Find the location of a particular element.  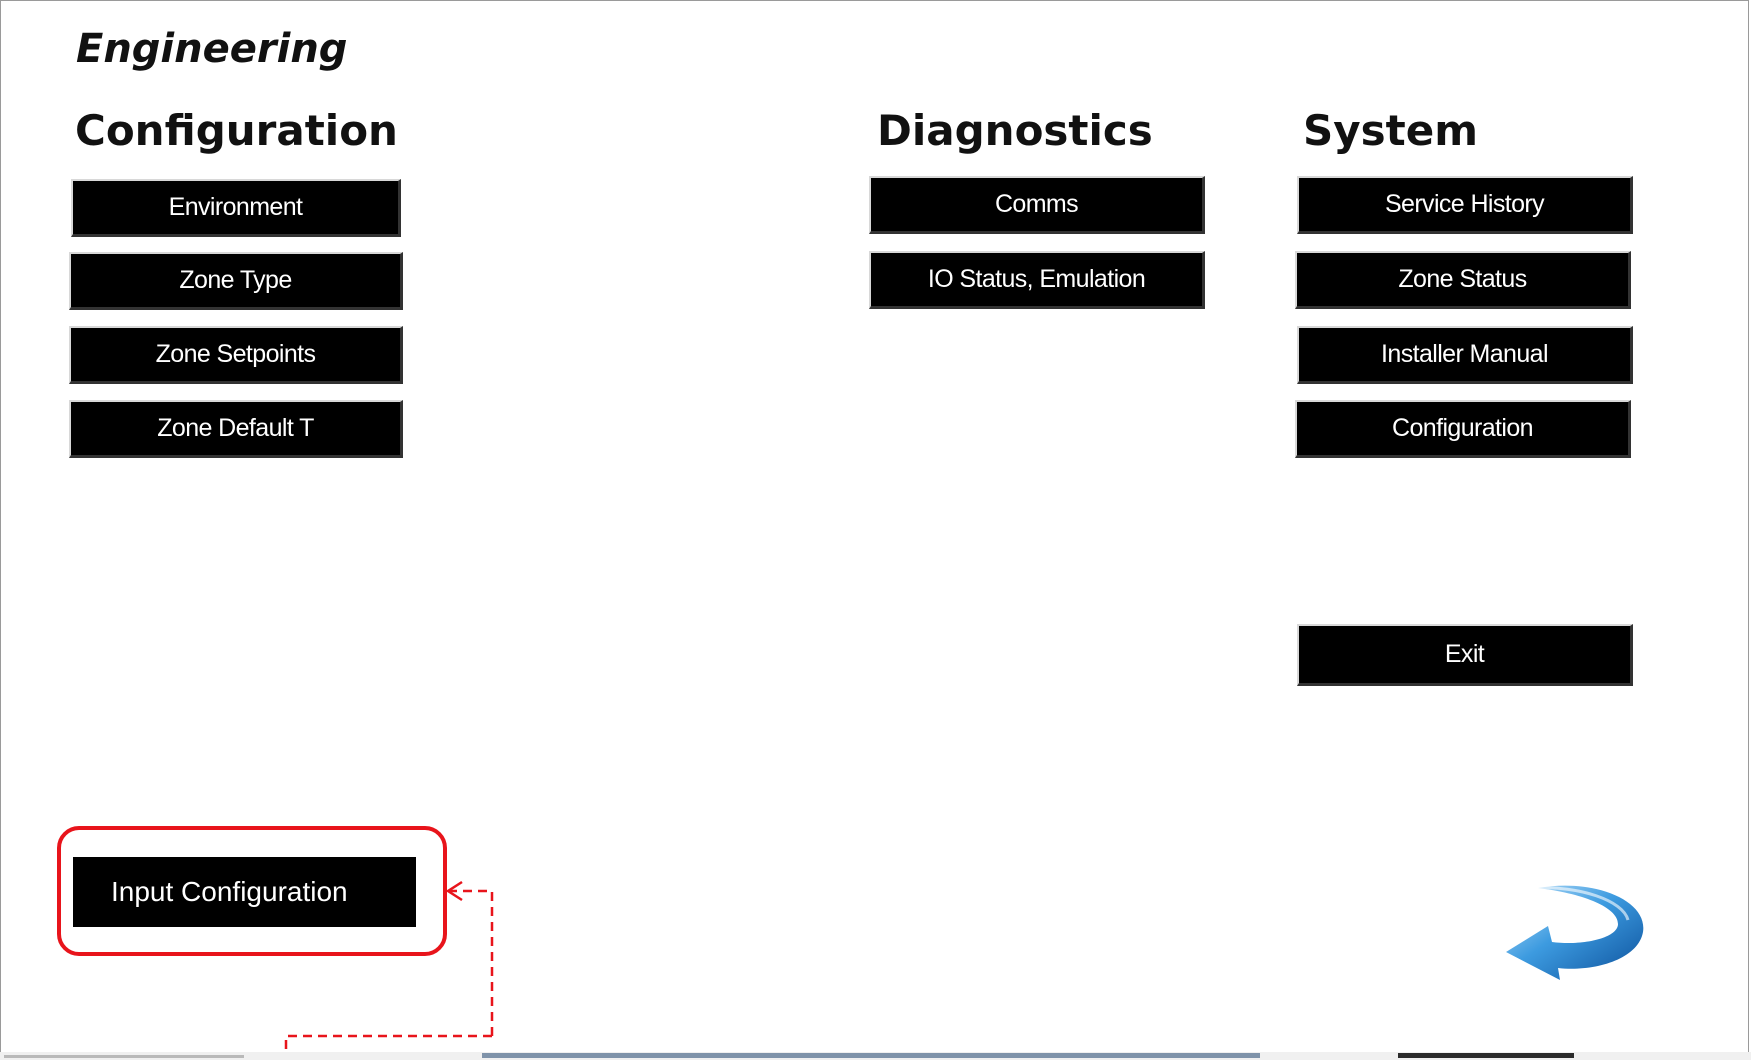

system-configuration-button: Configuration is located at coordinates (1463, 429).